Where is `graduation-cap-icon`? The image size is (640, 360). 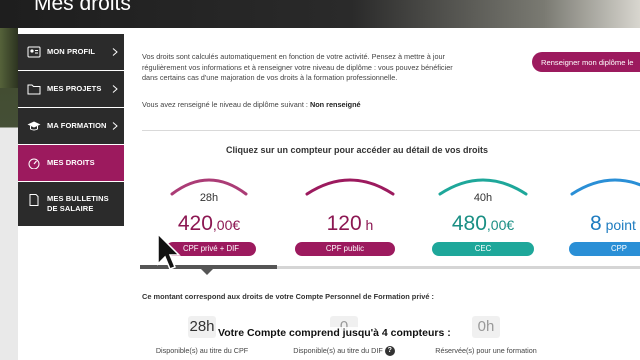
graduation-cap-icon is located at coordinates (34, 126).